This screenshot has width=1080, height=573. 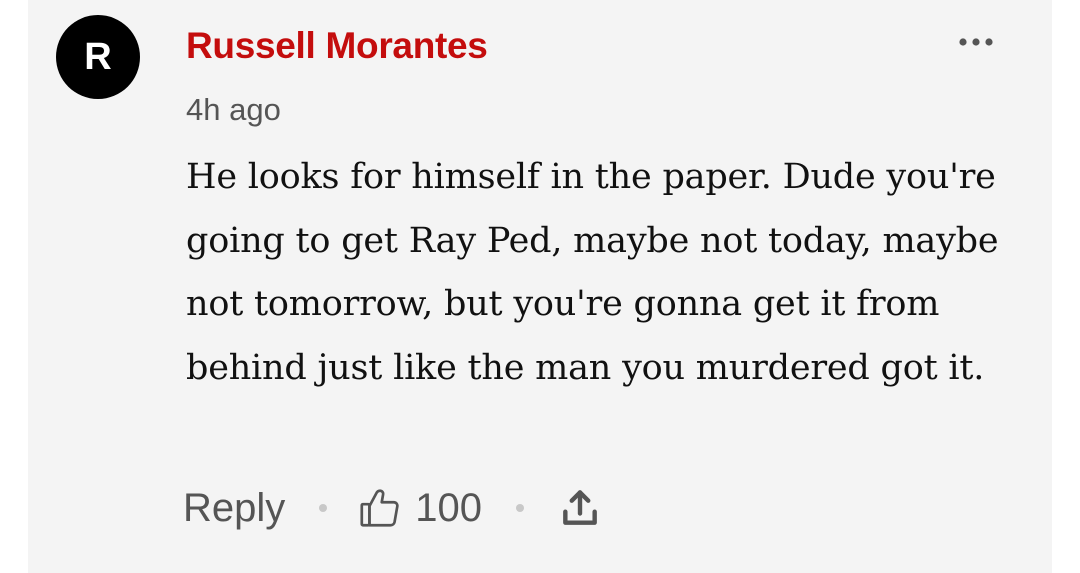 I want to click on avatar: R, so click(x=98, y=57).